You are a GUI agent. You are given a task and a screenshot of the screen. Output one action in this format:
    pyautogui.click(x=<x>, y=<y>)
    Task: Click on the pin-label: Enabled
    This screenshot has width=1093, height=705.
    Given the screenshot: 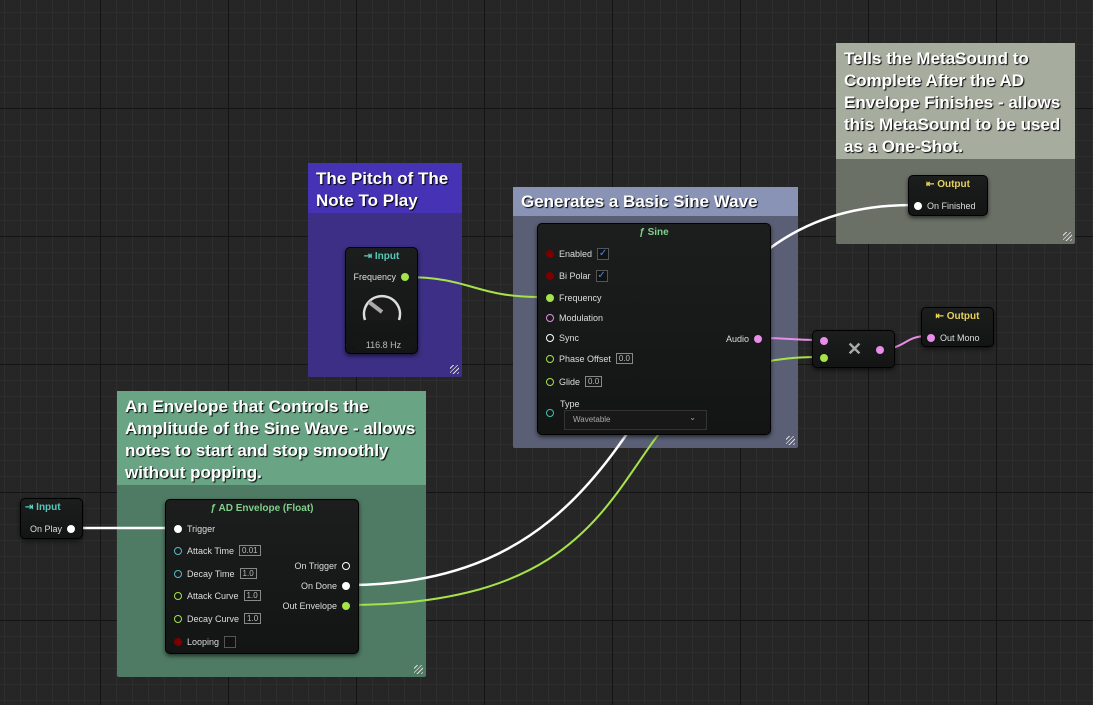 What is the action you would take?
    pyautogui.click(x=576, y=254)
    